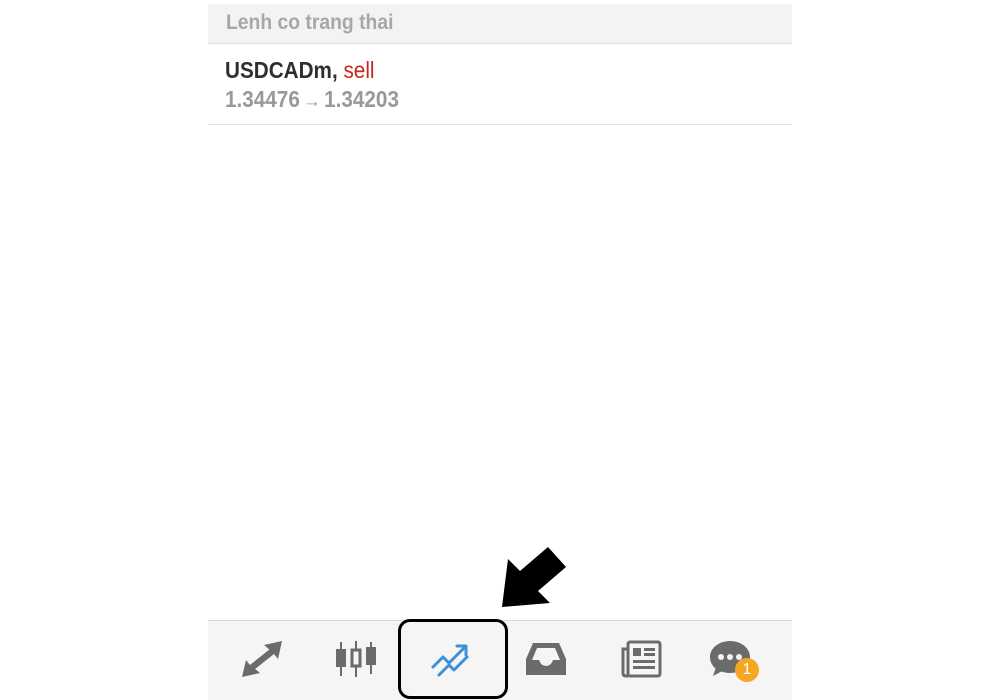  What do you see at coordinates (281, 70) in the screenshot?
I see `order-symbol: USDCADm,` at bounding box center [281, 70].